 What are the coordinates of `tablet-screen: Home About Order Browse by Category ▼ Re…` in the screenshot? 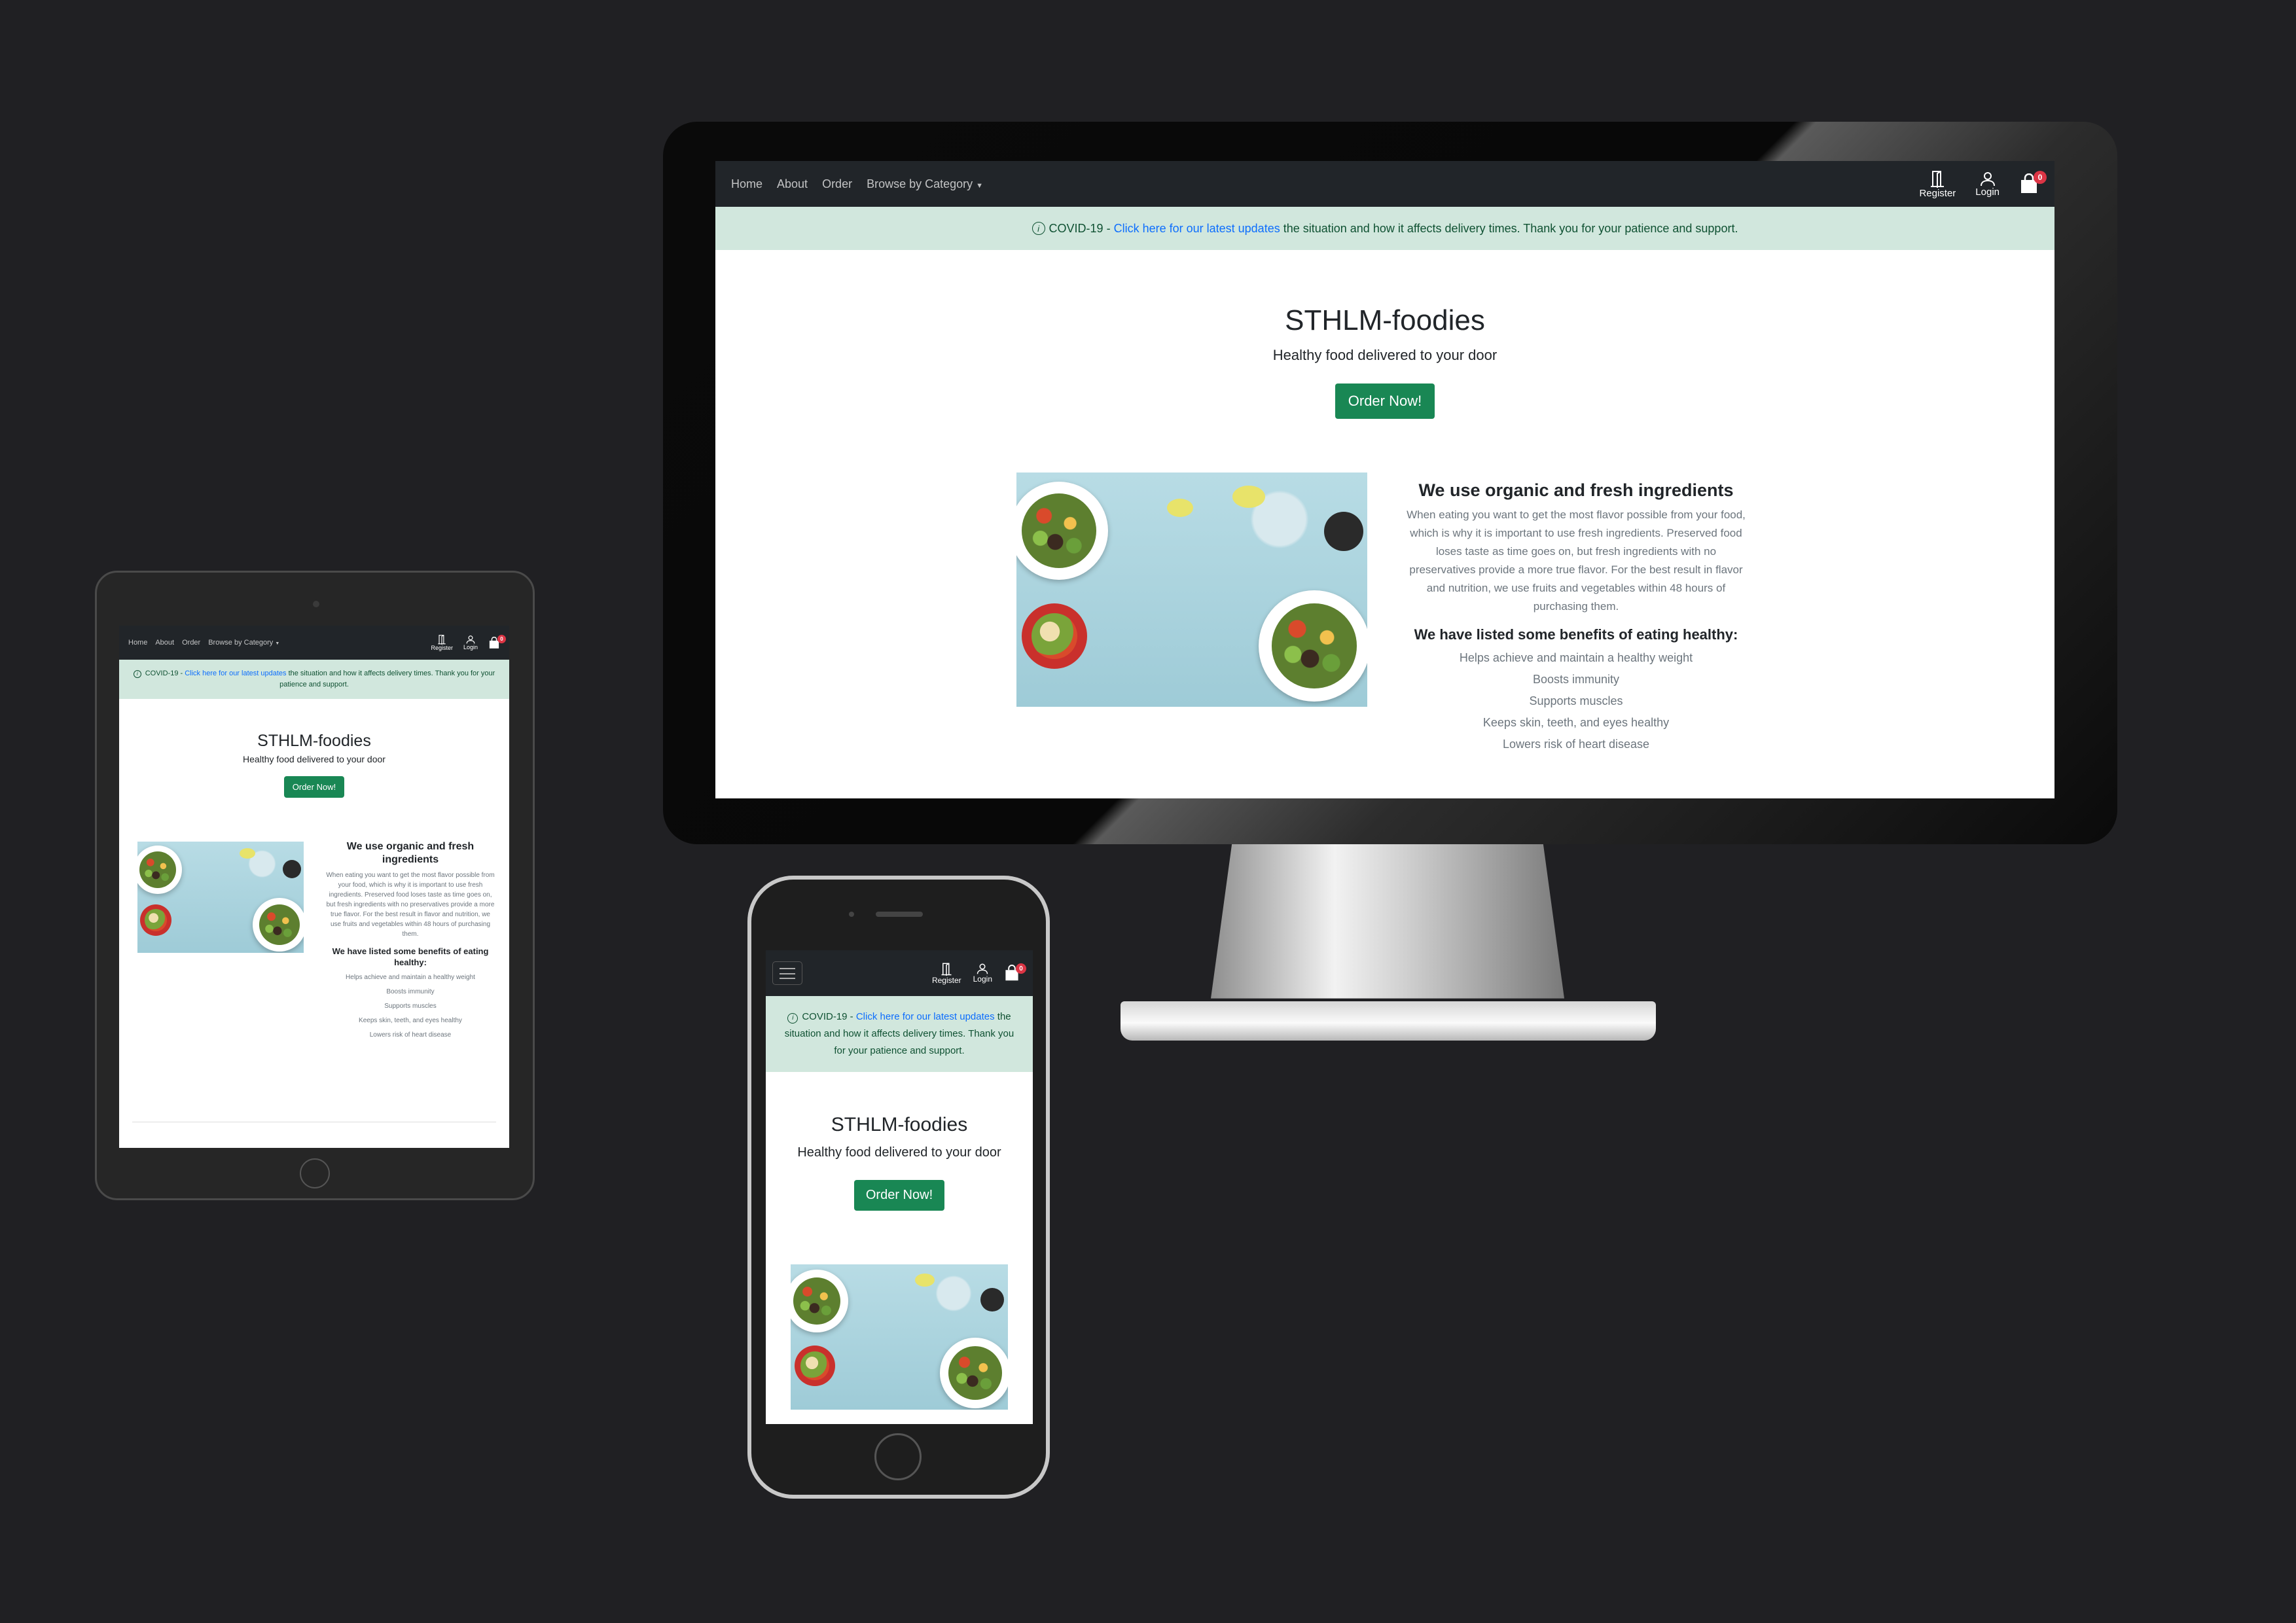 It's located at (314, 887).